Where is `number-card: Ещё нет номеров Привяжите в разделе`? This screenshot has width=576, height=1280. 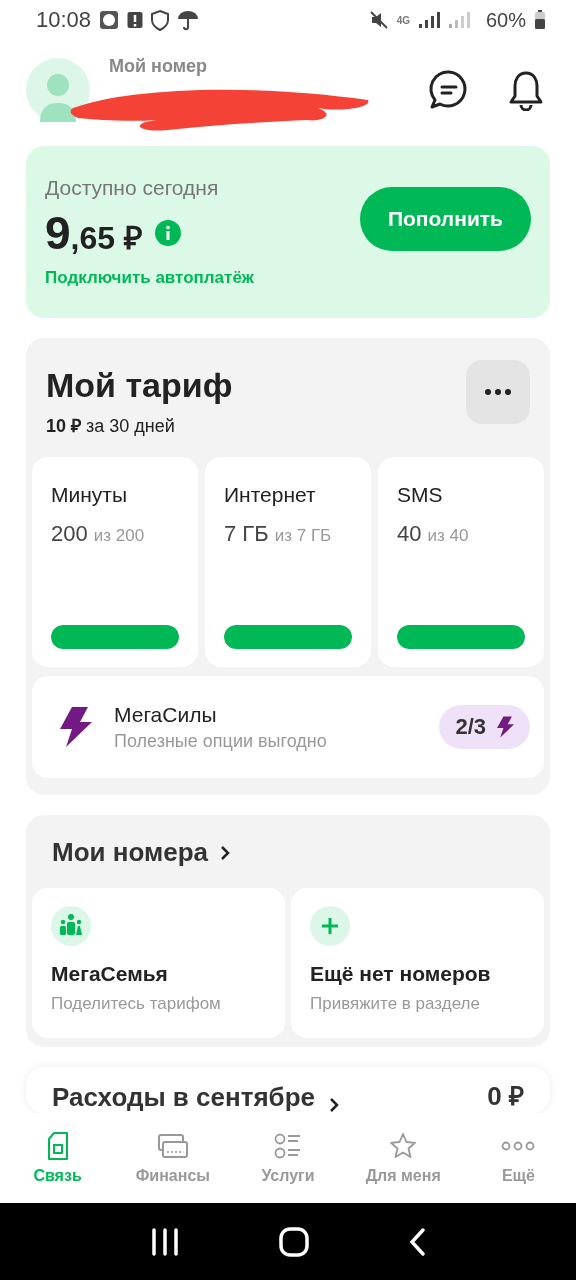
number-card: Ещё нет номеров Привяжите в разделе is located at coordinates (417, 963).